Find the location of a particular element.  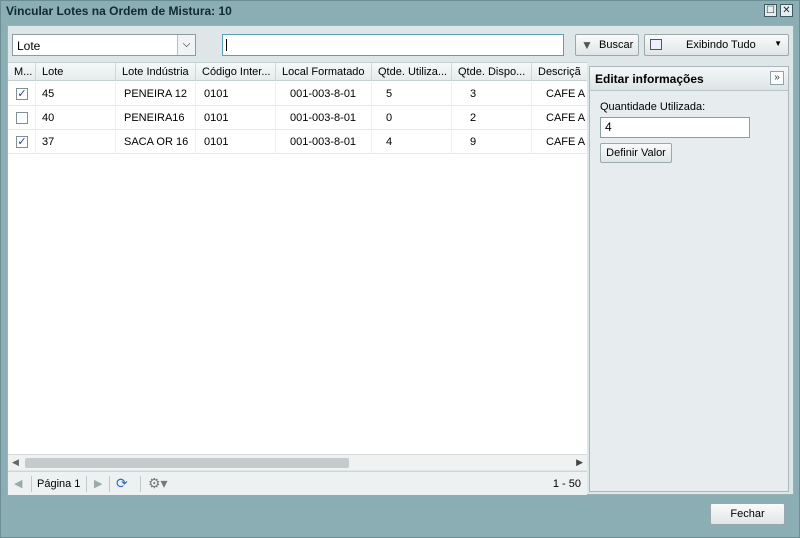

horizontal-scrollbar: ◀ ▶ is located at coordinates (297, 462).